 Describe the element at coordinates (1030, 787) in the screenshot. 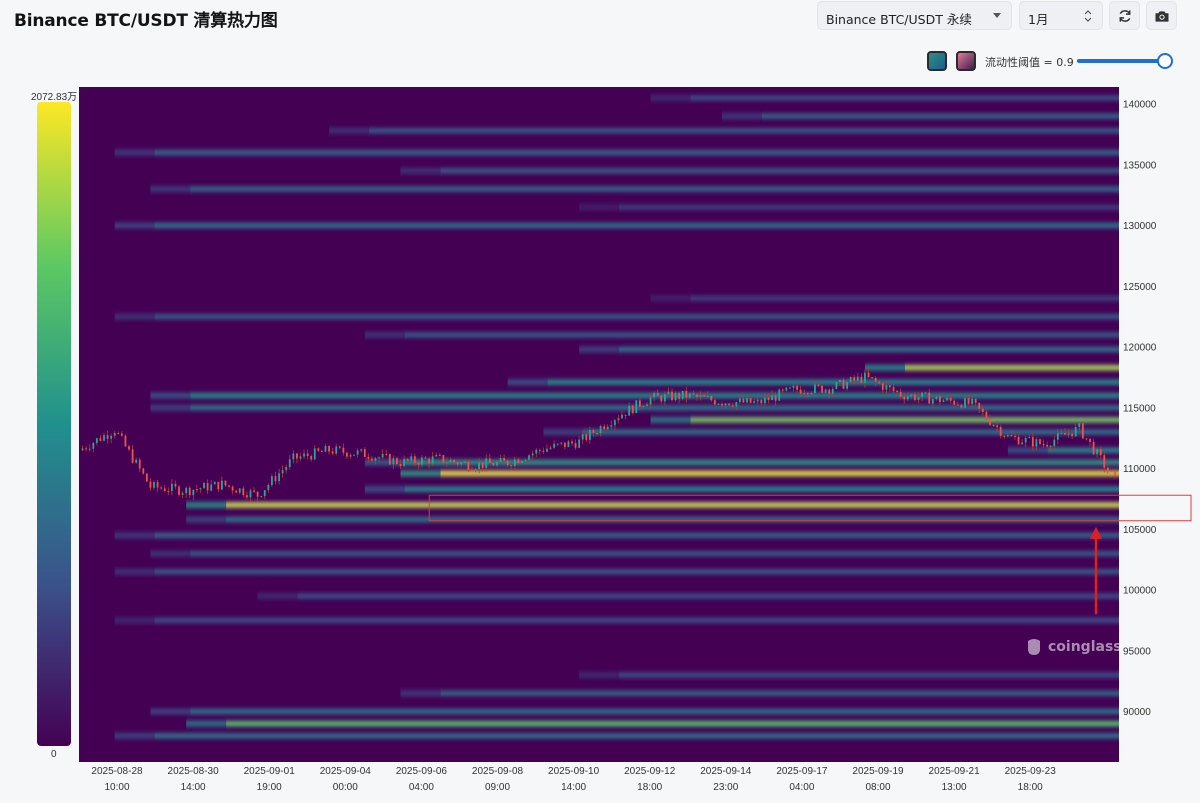

I see `x-tick-time: 18:00` at that location.